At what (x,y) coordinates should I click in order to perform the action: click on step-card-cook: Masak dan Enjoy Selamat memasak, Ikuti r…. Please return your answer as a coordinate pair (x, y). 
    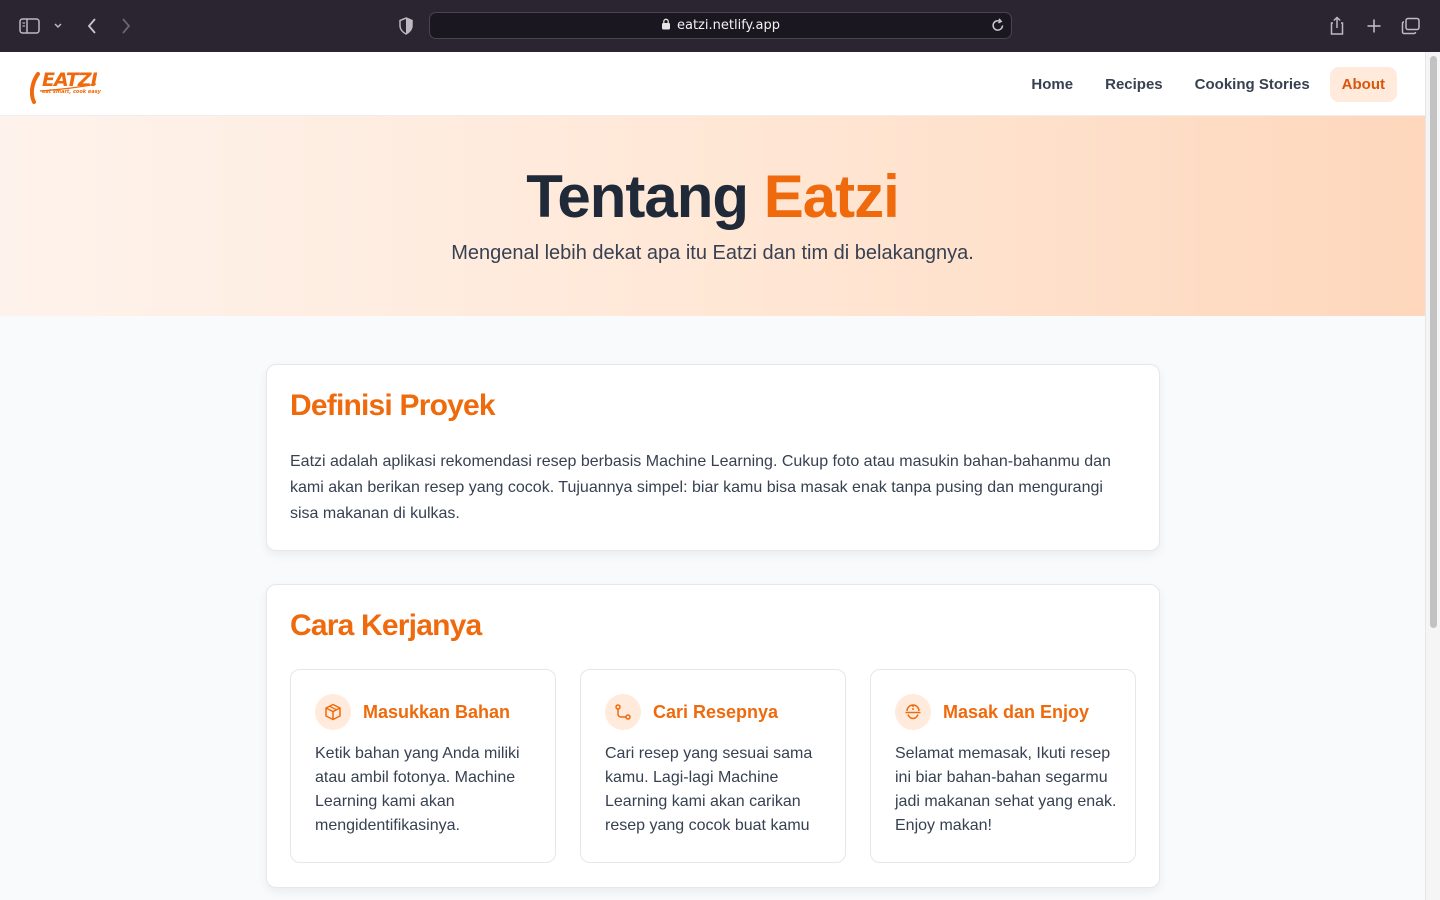
    Looking at the image, I should click on (1003, 766).